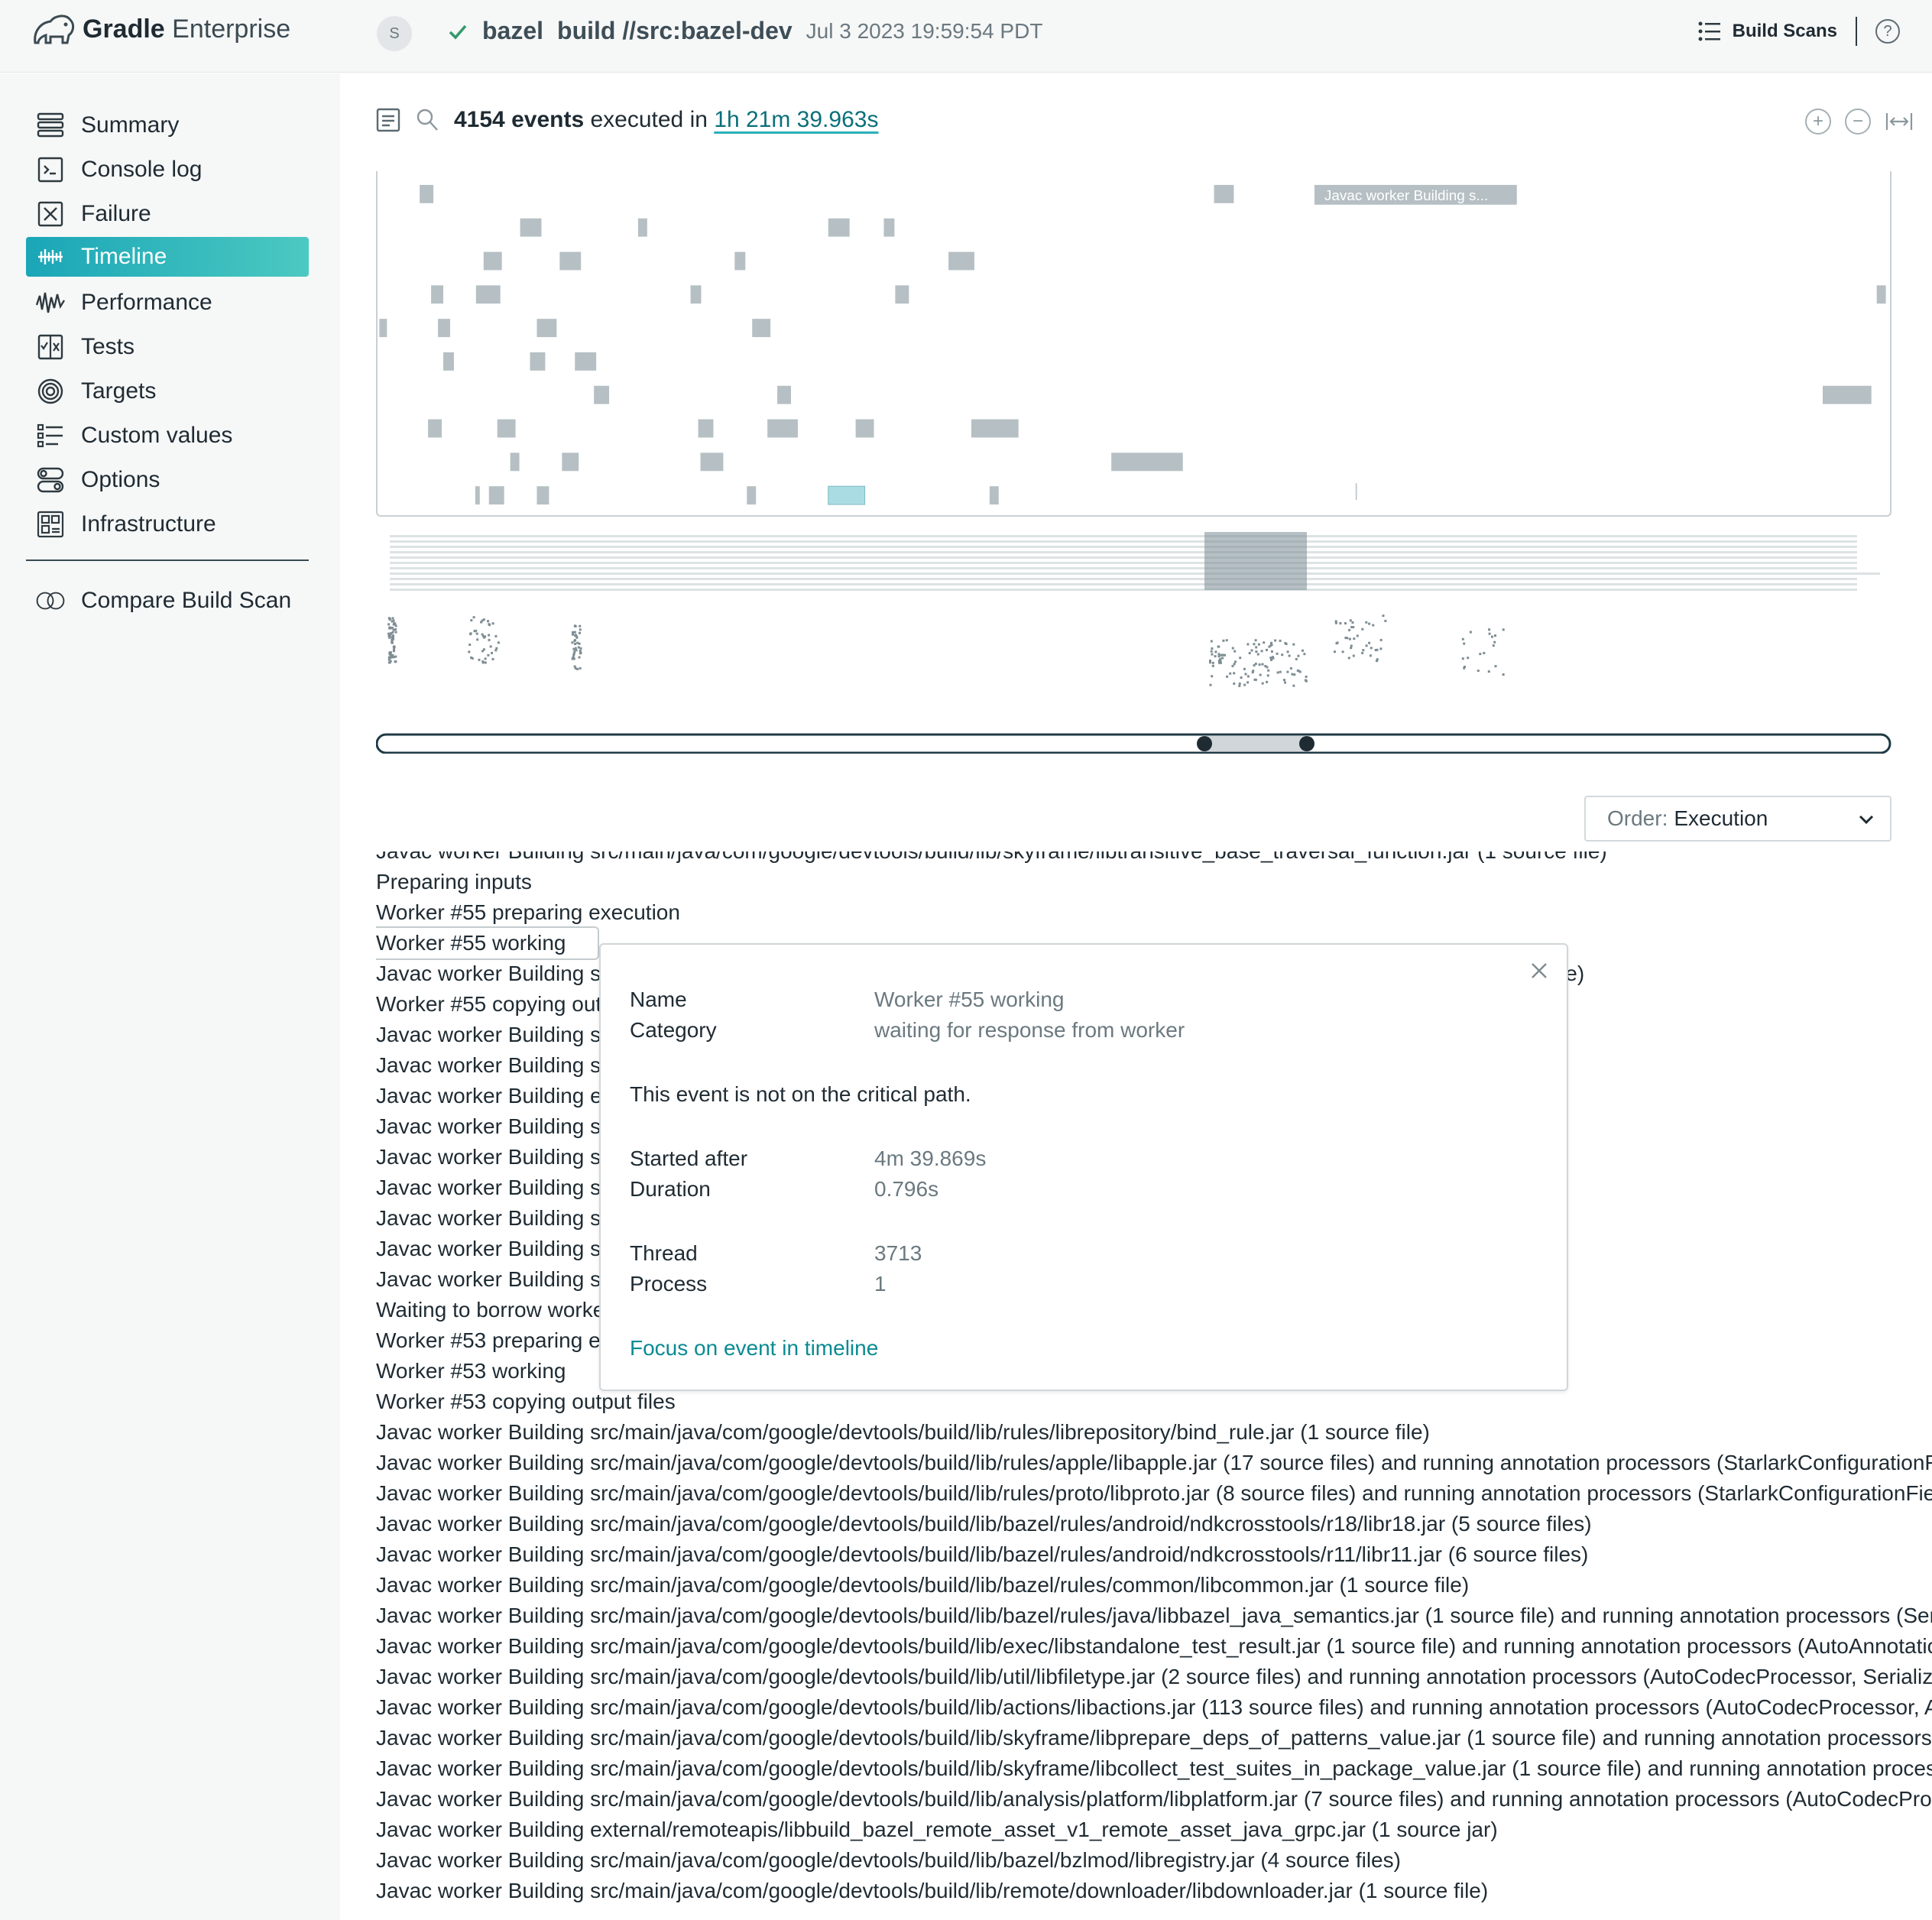 This screenshot has width=1932, height=1920. Describe the element at coordinates (1133, 744) in the screenshot. I see `range-scrollbar` at that location.